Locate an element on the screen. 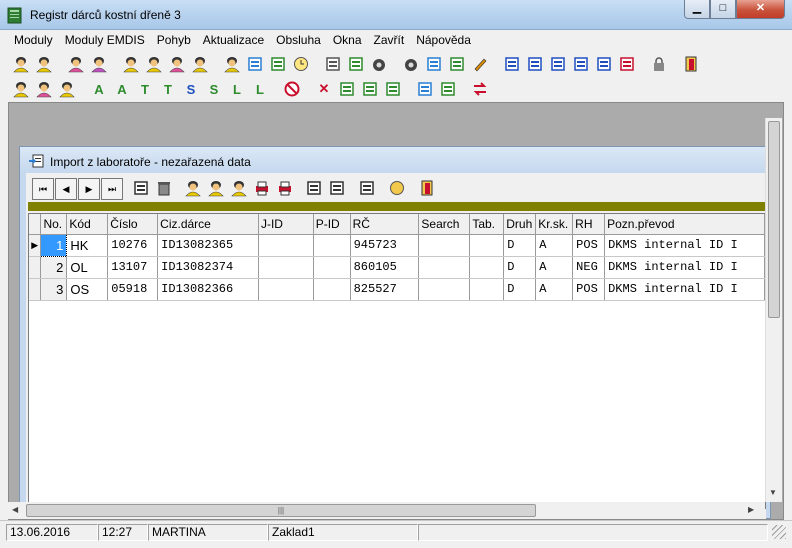 The image size is (792, 548). toolbar1-14-telephone-button is located at coordinates (379, 64).